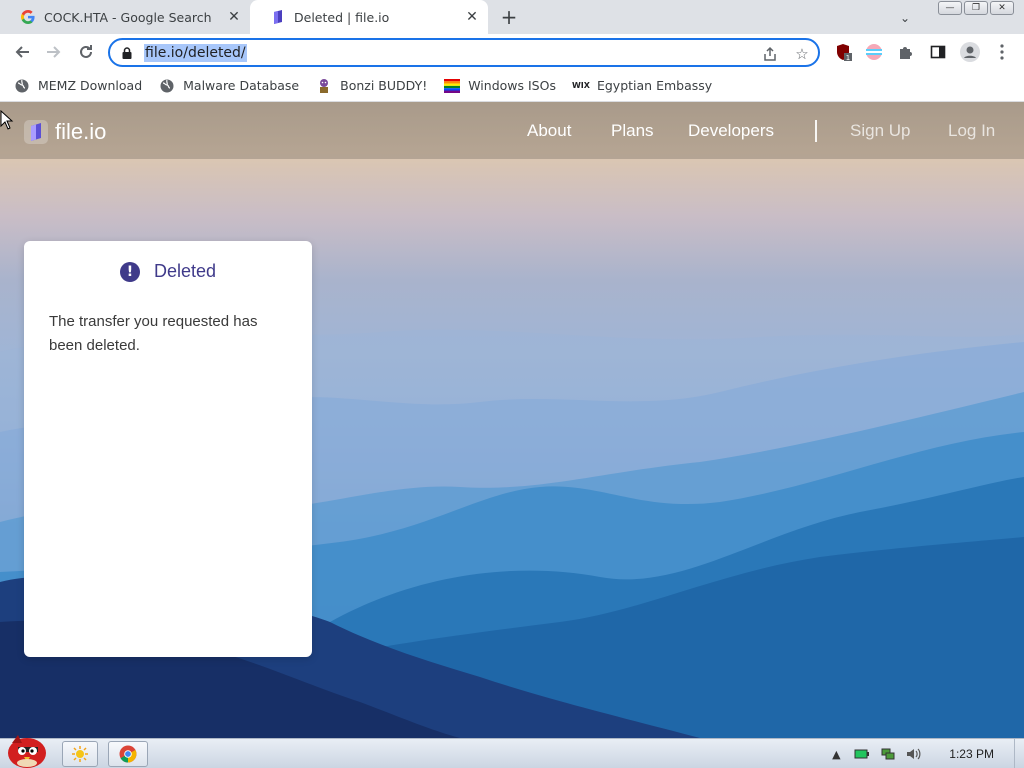 This screenshot has width=1024, height=768. I want to click on chrome-icon, so click(128, 754).